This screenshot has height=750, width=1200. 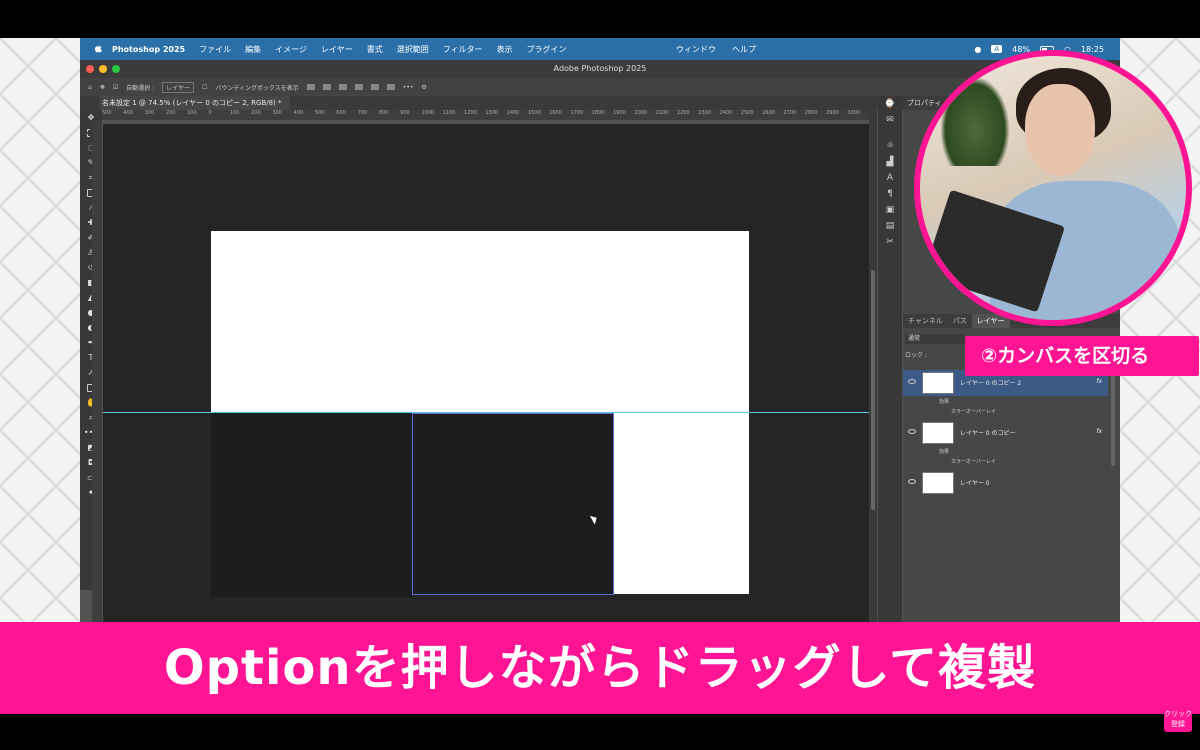 I want to click on app-menu: Photoshop 2025, so click(x=148, y=49).